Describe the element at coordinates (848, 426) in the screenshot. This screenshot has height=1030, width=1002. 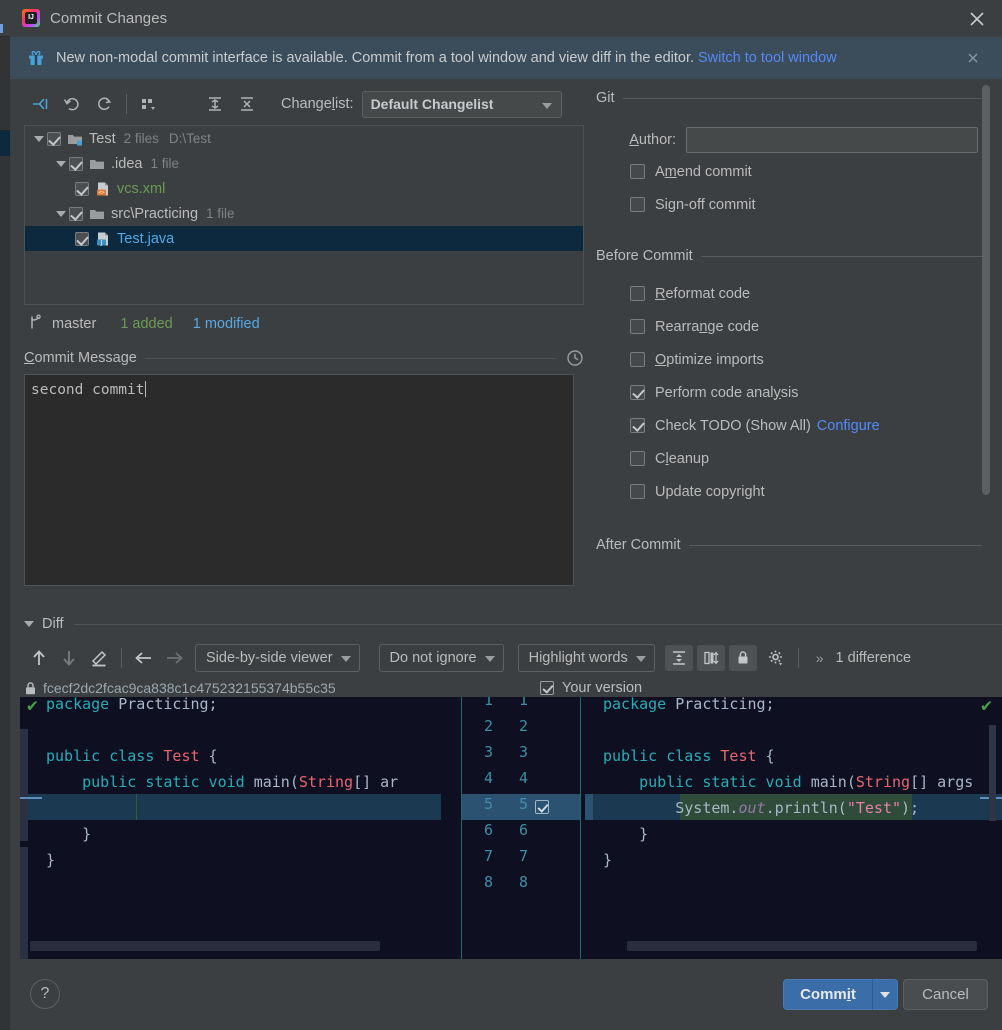
I see `configure-todo-link: Configure` at that location.